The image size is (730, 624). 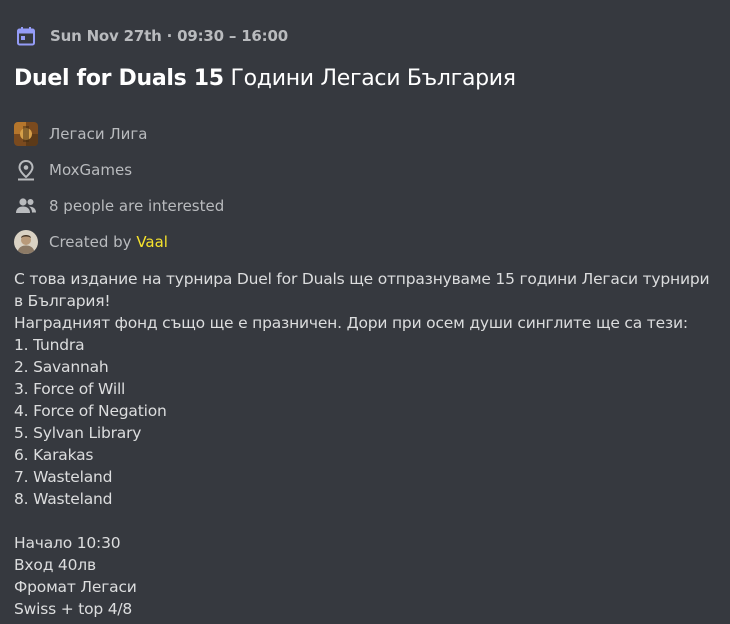 I want to click on location-text: MoxGames, so click(x=91, y=170).